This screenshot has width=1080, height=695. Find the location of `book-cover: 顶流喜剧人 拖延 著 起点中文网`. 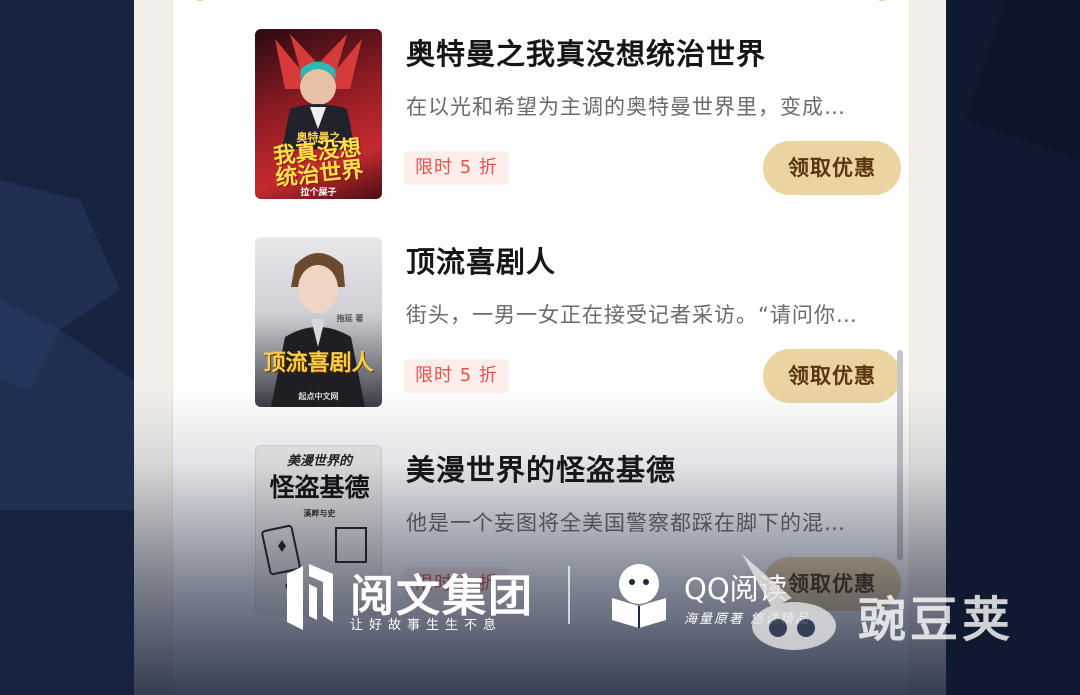

book-cover: 顶流喜剧人 拖延 著 起点中文网 is located at coordinates (318, 322).